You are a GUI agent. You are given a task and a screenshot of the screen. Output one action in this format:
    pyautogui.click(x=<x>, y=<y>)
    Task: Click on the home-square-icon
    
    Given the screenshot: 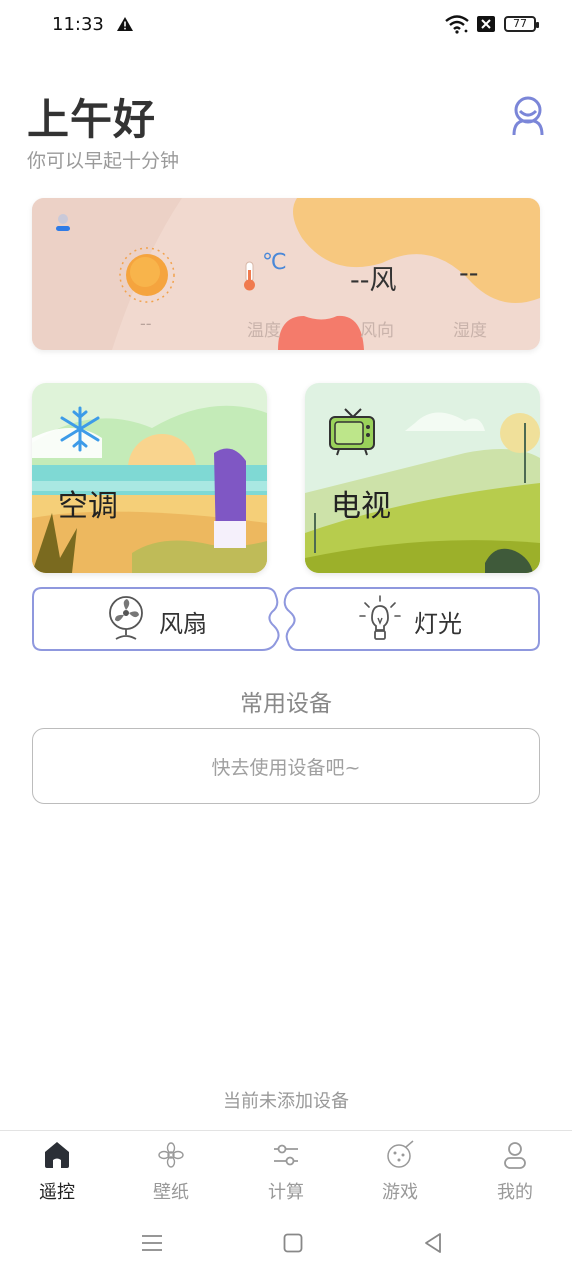 What is the action you would take?
    pyautogui.click(x=293, y=1243)
    